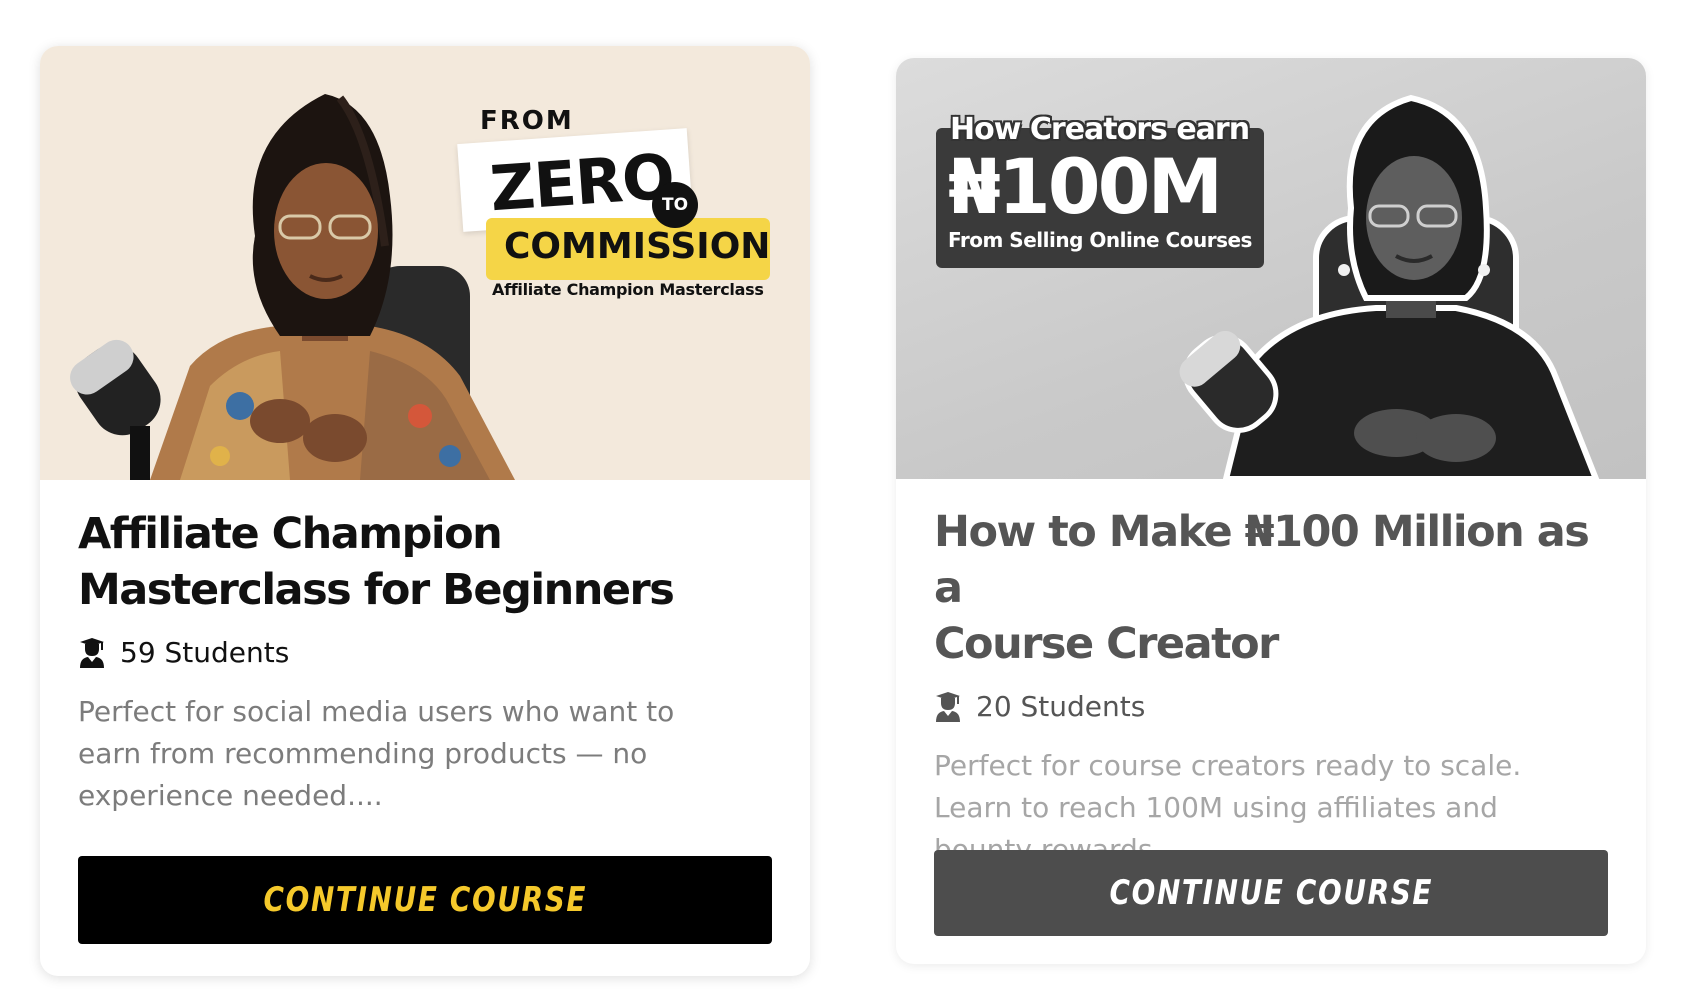 This screenshot has height=989, width=1690. What do you see at coordinates (376, 590) in the screenshot?
I see `course-title-line-2: Masterclass for Beginners` at bounding box center [376, 590].